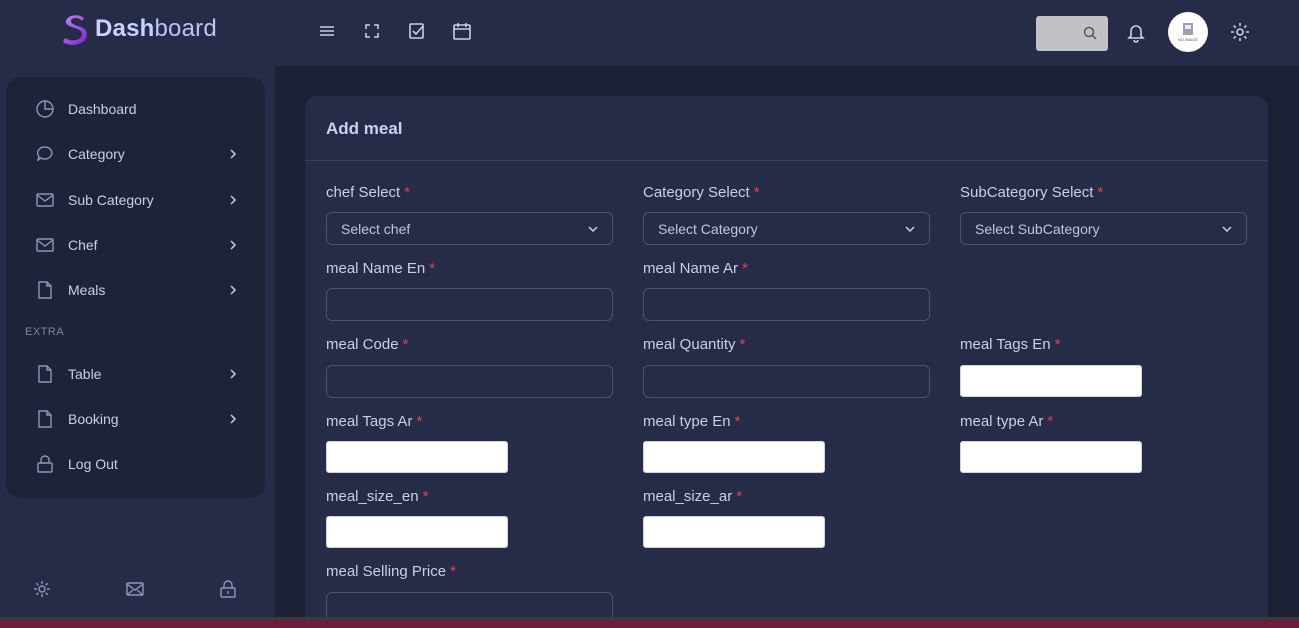 The image size is (1299, 628). Describe the element at coordinates (417, 532) in the screenshot. I see `meal-size-en-input` at that location.